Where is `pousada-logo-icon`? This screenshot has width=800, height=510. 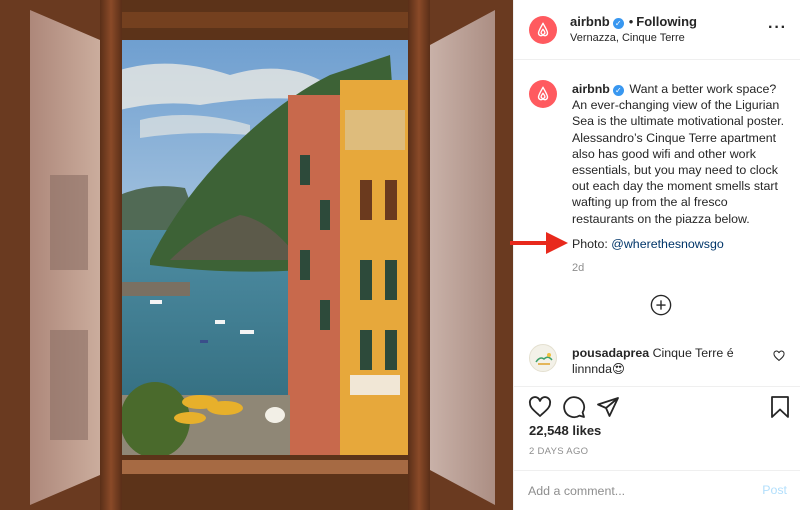 pousada-logo-icon is located at coordinates (544, 359).